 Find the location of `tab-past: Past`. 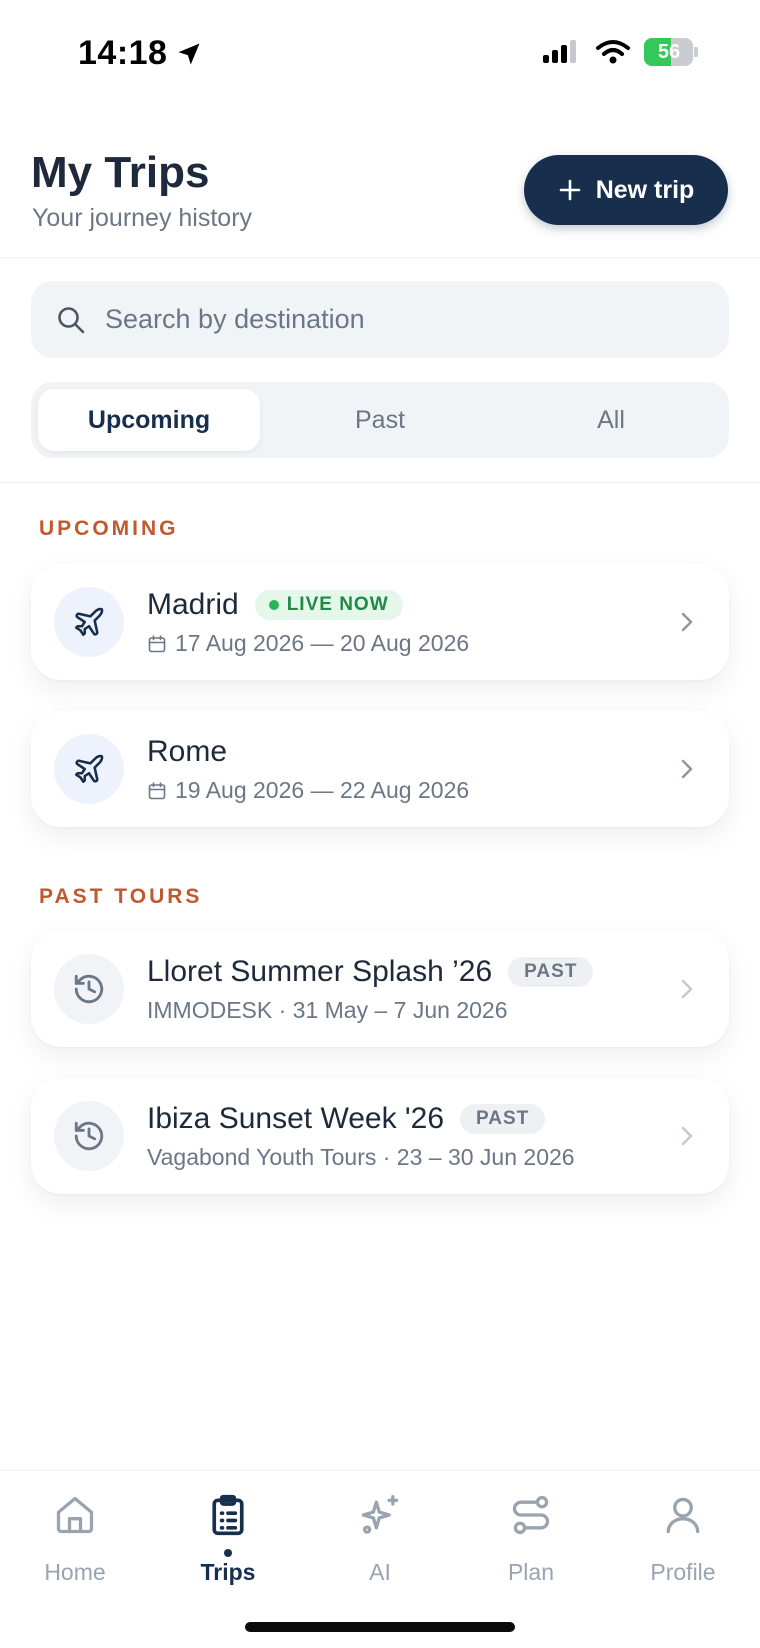

tab-past: Past is located at coordinates (380, 420).